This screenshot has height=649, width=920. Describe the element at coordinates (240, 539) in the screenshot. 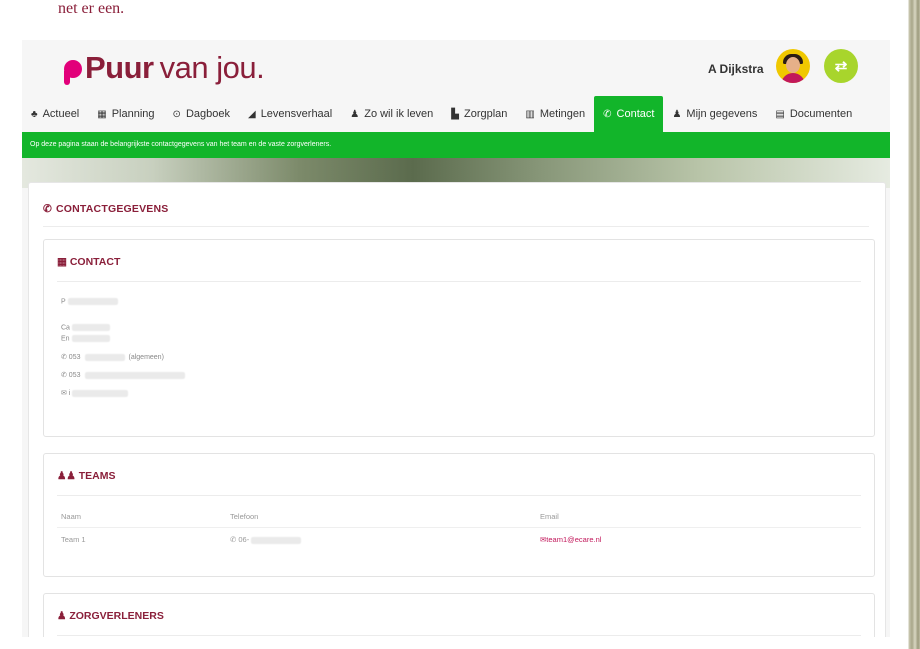

I see `team-phone-prefix: ✆ 06-` at that location.